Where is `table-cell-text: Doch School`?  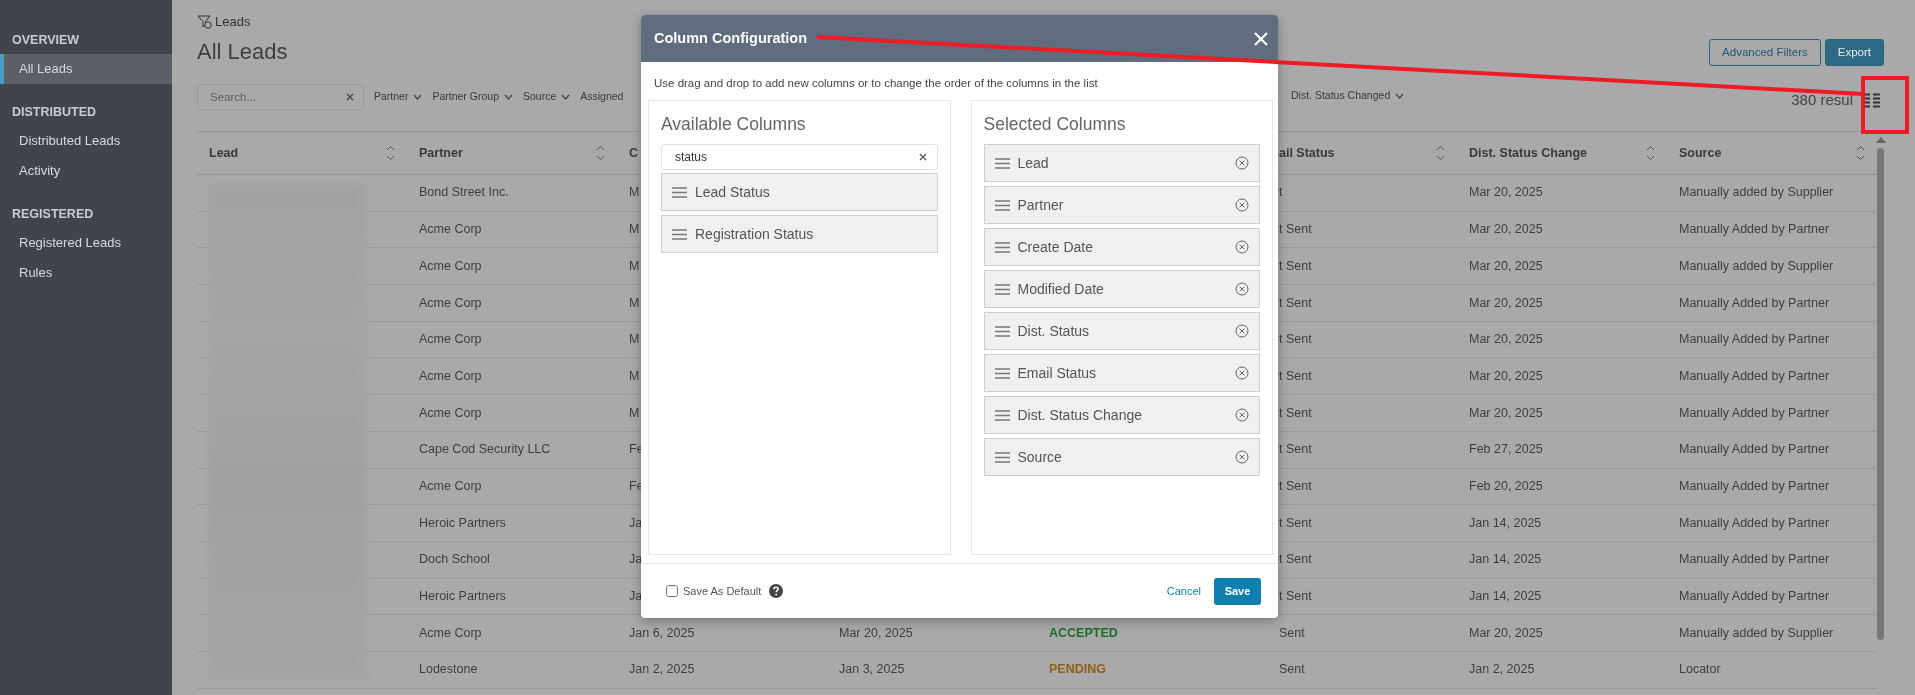
table-cell-text: Doch School is located at coordinates (454, 560).